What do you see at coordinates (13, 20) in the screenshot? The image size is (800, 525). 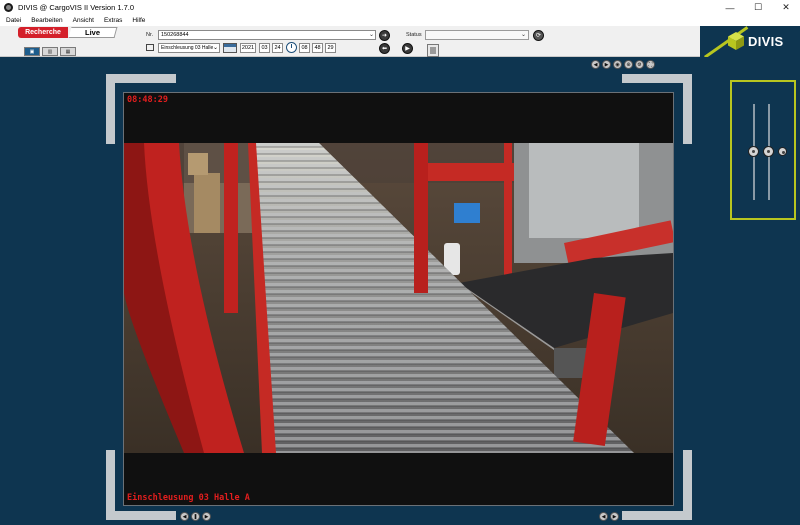 I see `menu-datei: Datei` at bounding box center [13, 20].